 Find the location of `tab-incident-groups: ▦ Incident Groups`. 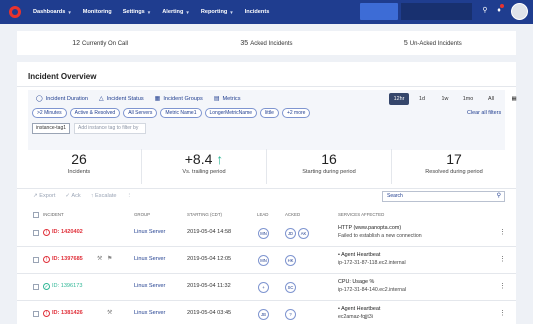

tab-incident-groups: ▦ Incident Groups is located at coordinates (179, 99).